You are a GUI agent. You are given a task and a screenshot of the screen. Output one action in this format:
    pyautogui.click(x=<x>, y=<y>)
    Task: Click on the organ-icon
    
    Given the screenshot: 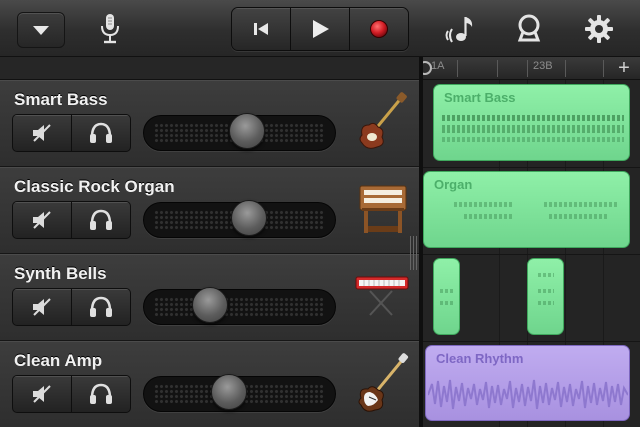 What is the action you would take?
    pyautogui.click(x=382, y=211)
    